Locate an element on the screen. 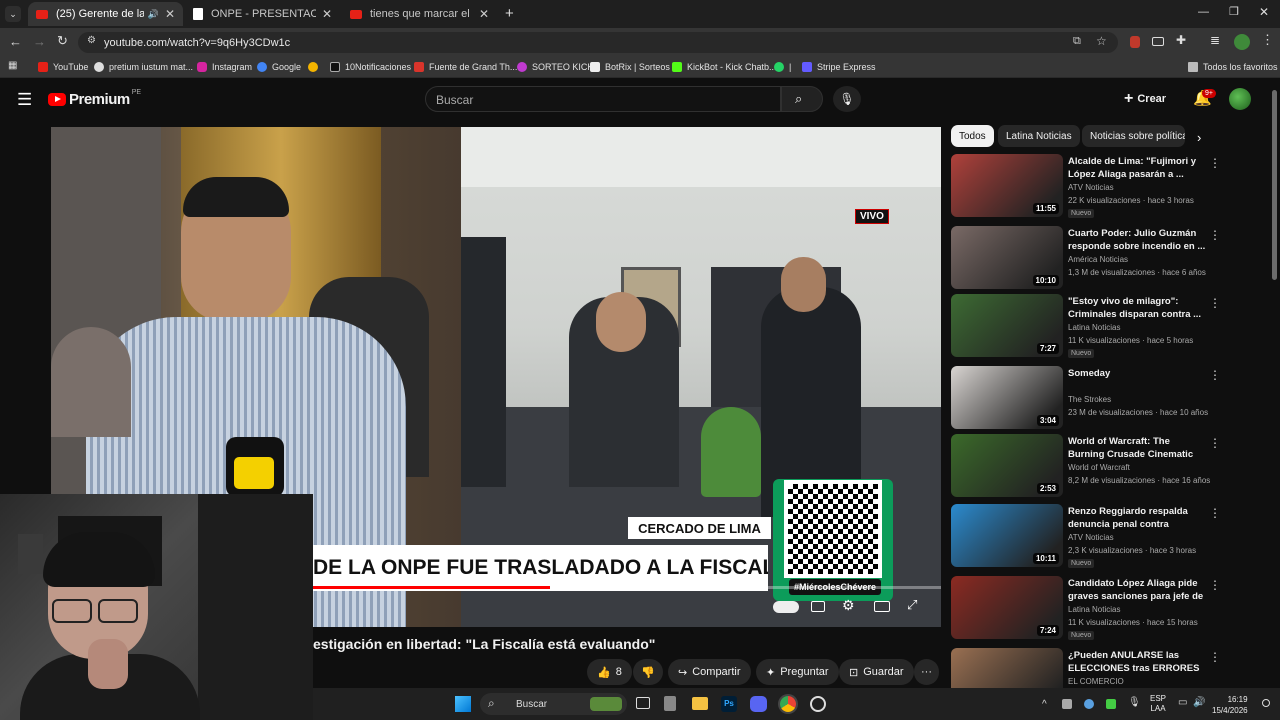 This screenshot has width=1280, height=720. fullscreen-icon: ⤢ is located at coordinates (912, 605).